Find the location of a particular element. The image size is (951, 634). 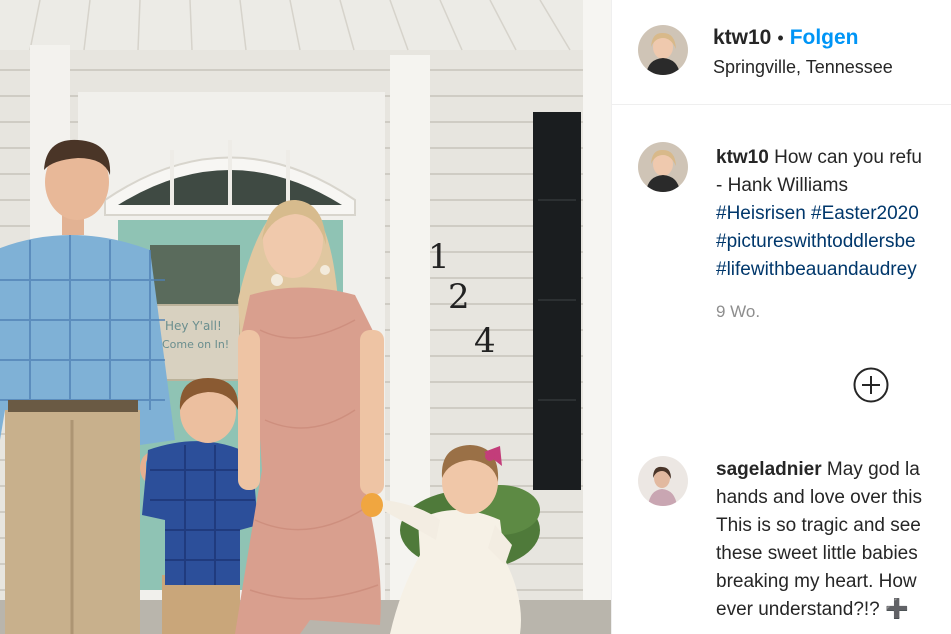

post-header: ktw10 • Folgen Springville, Tennessee is located at coordinates (781, 52).